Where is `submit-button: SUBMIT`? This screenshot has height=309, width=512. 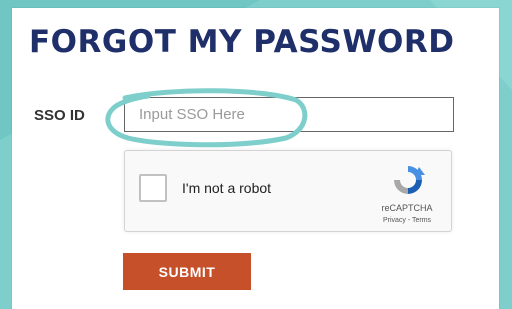 submit-button: SUBMIT is located at coordinates (187, 271).